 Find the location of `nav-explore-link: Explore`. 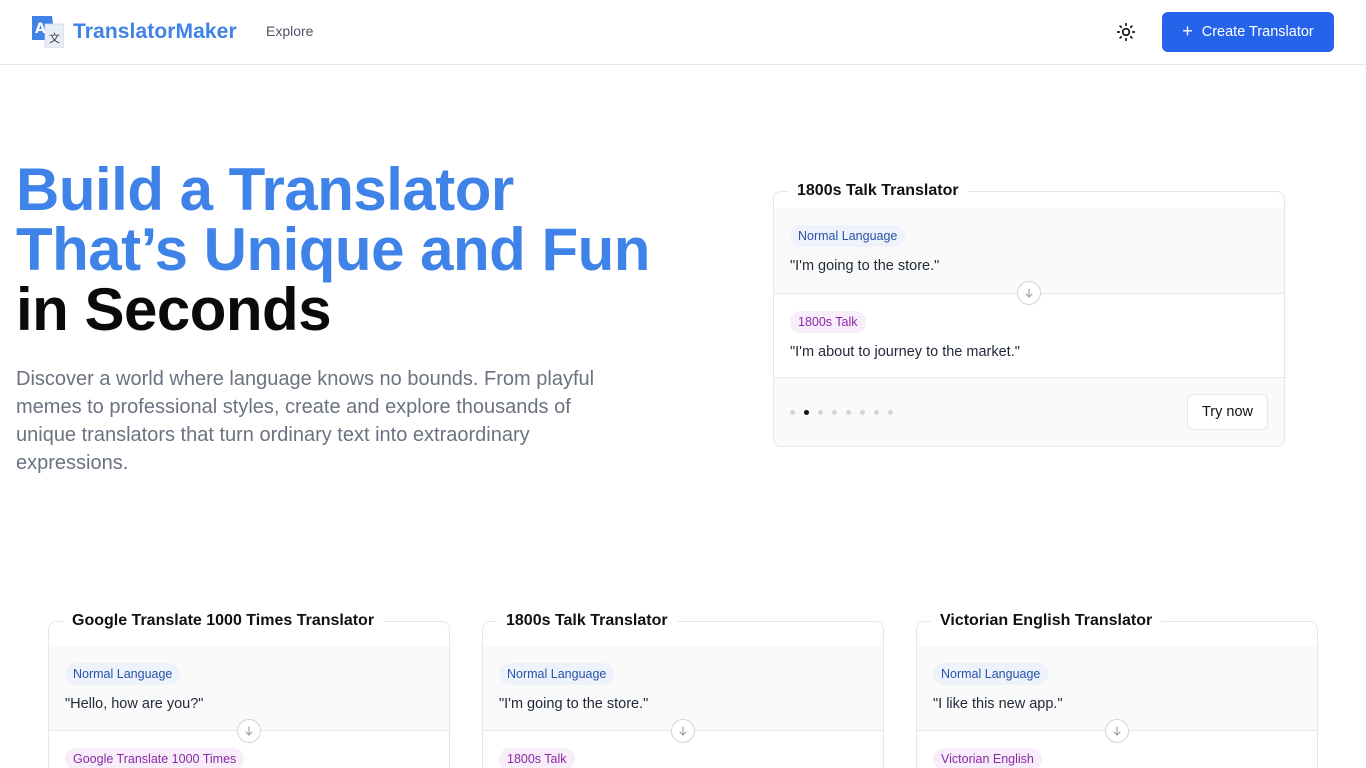

nav-explore-link: Explore is located at coordinates (289, 31).